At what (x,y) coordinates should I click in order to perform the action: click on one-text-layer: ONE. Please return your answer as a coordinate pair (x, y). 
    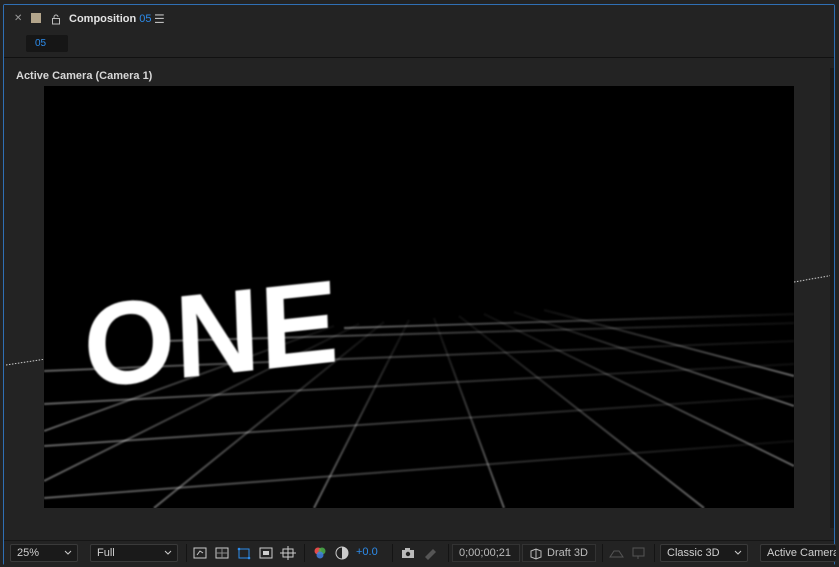
    Looking at the image, I should click on (210, 334).